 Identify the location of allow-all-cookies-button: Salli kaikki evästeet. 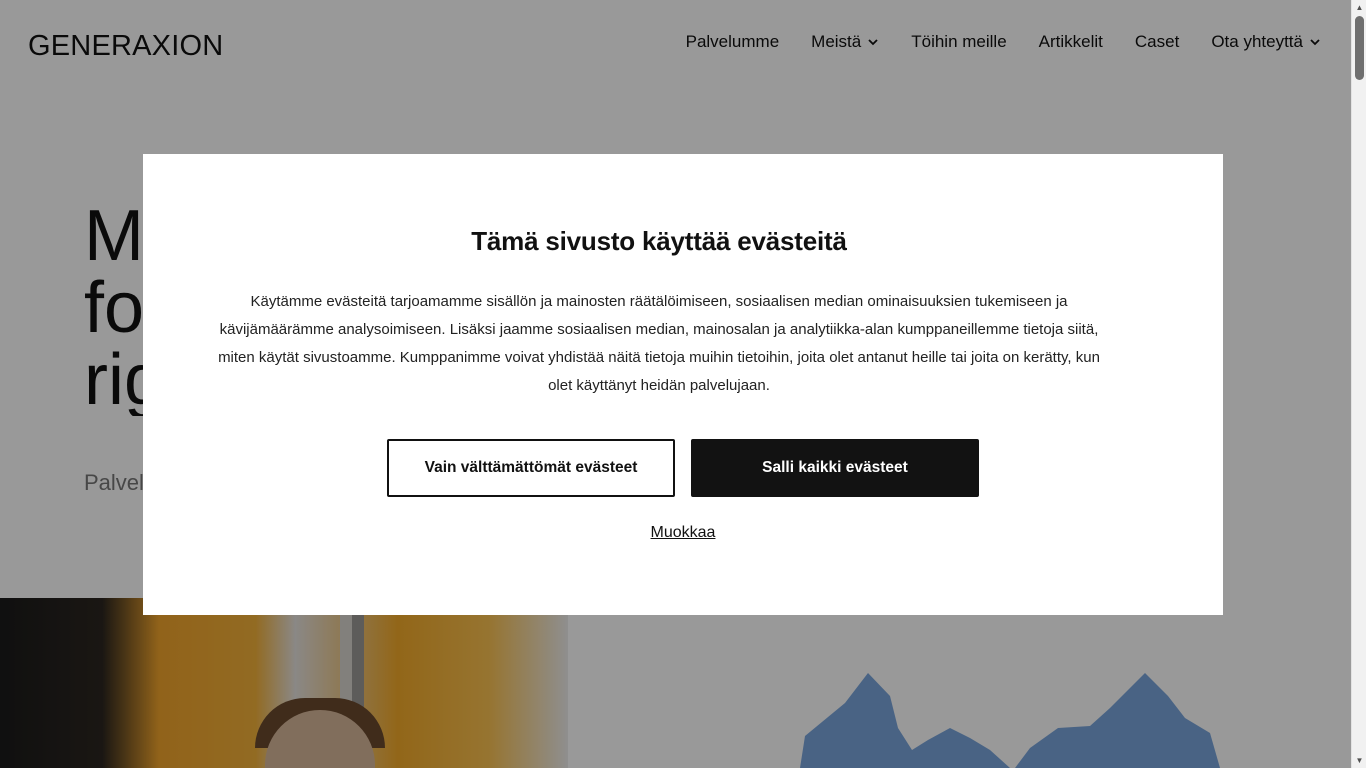
(835, 468).